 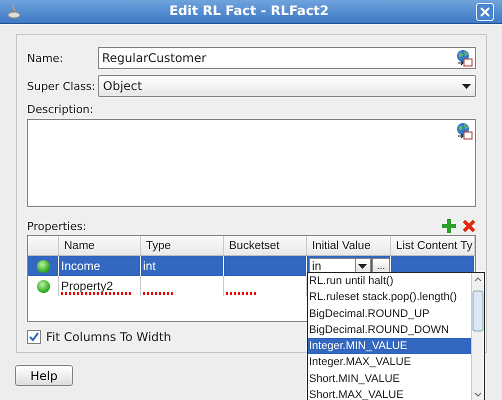 I want to click on dropdown-item: BigDecimal.ROUND_UP, so click(x=389, y=314).